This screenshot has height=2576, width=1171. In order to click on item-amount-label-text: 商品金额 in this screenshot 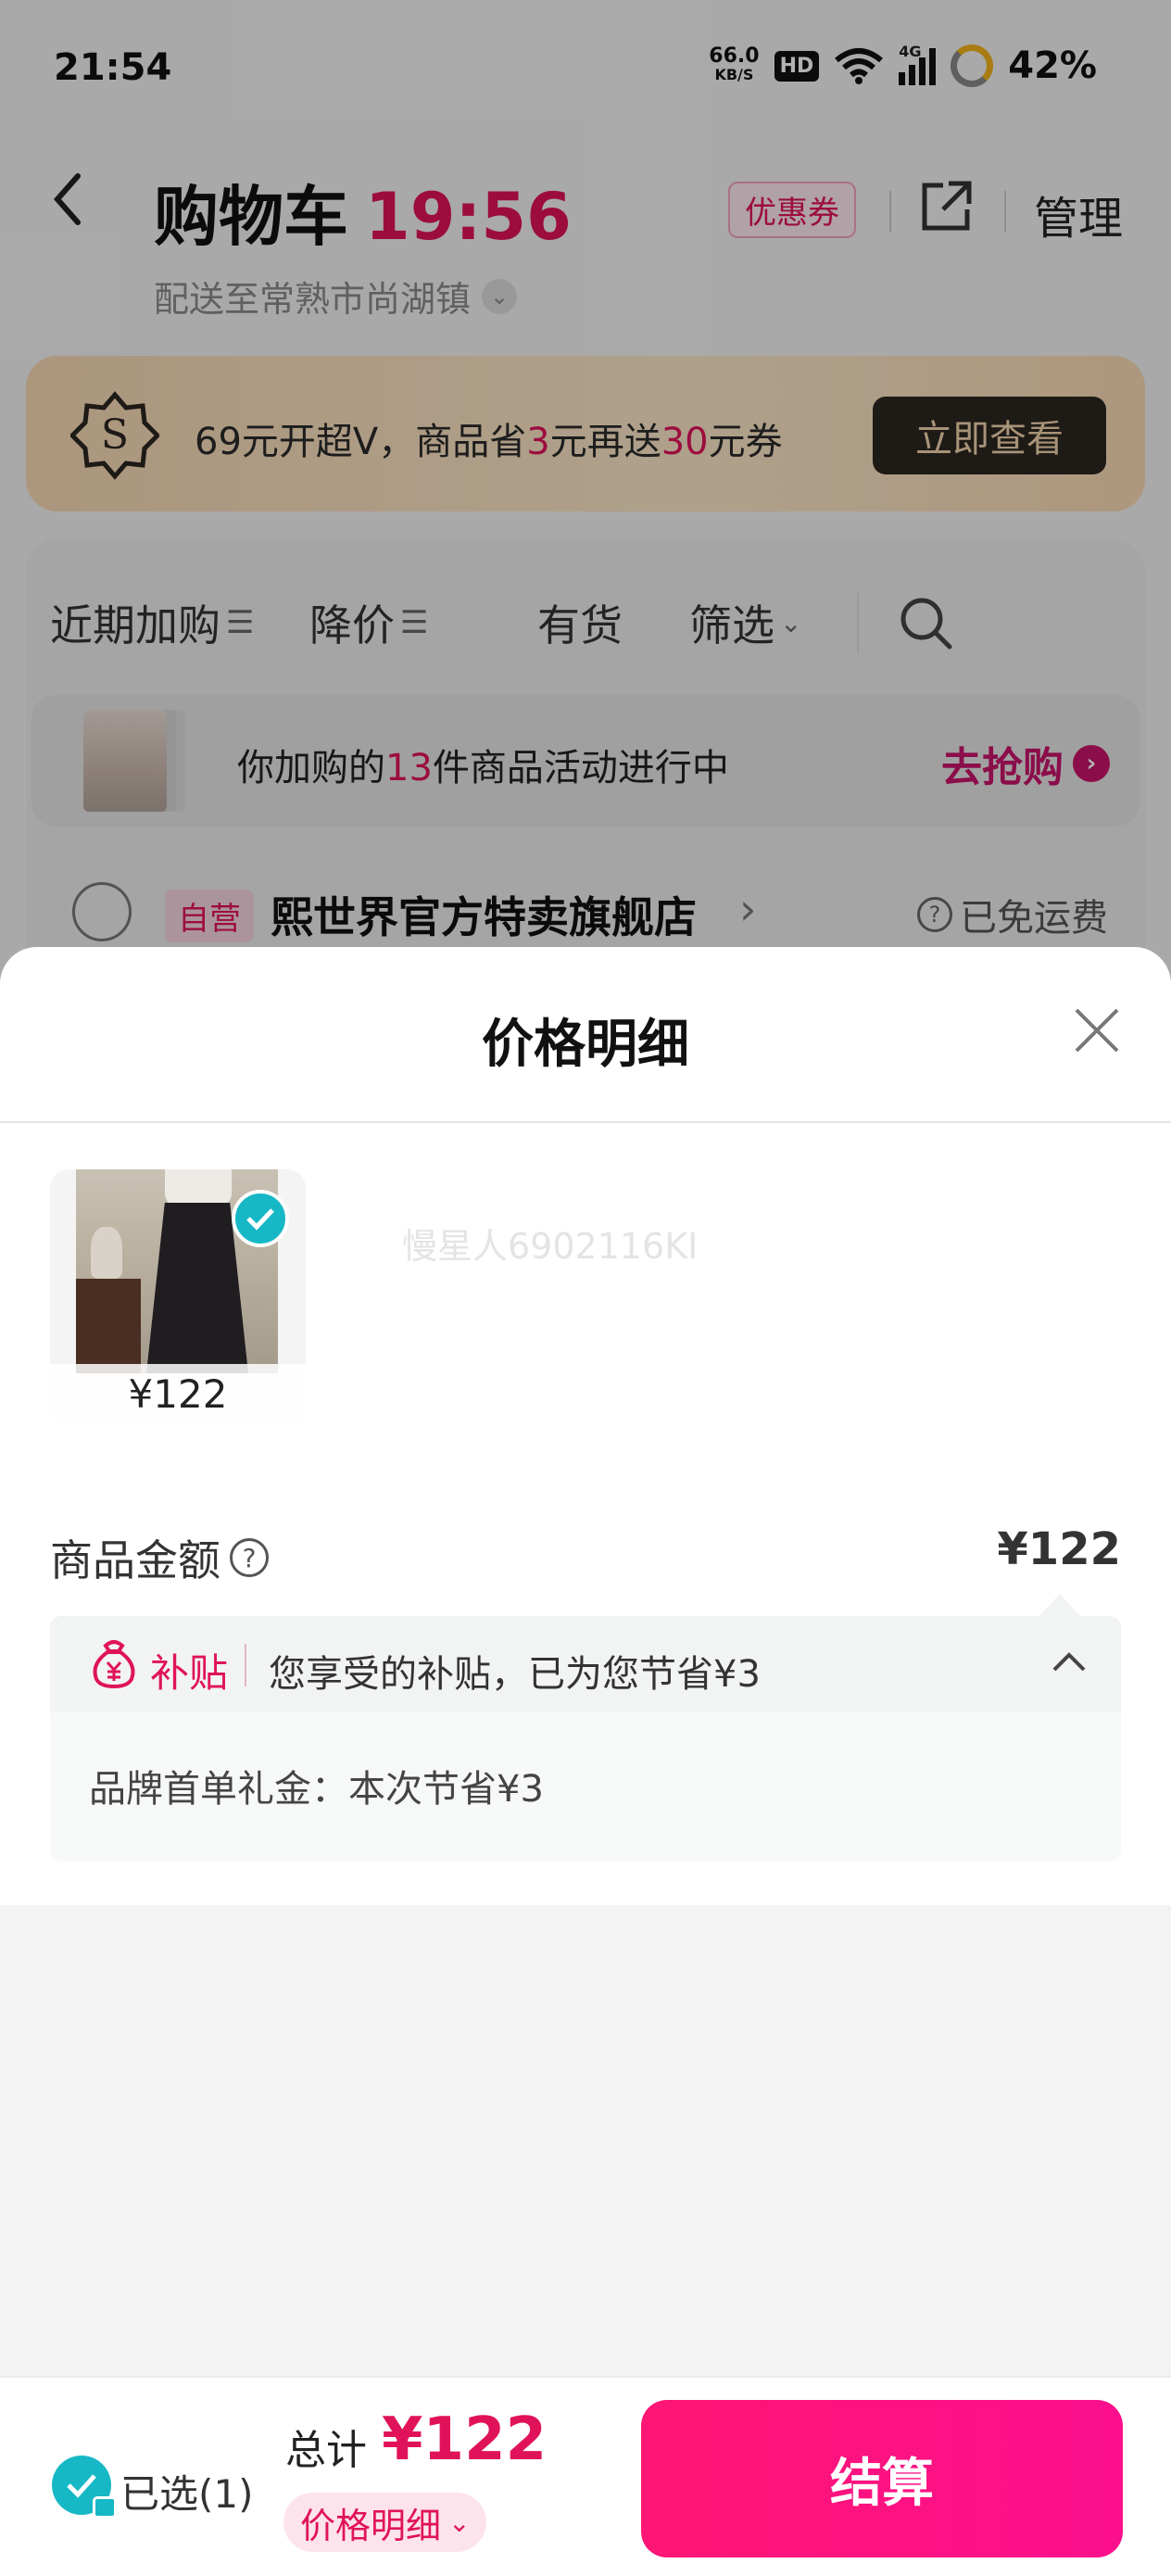, I will do `click(135, 1560)`.